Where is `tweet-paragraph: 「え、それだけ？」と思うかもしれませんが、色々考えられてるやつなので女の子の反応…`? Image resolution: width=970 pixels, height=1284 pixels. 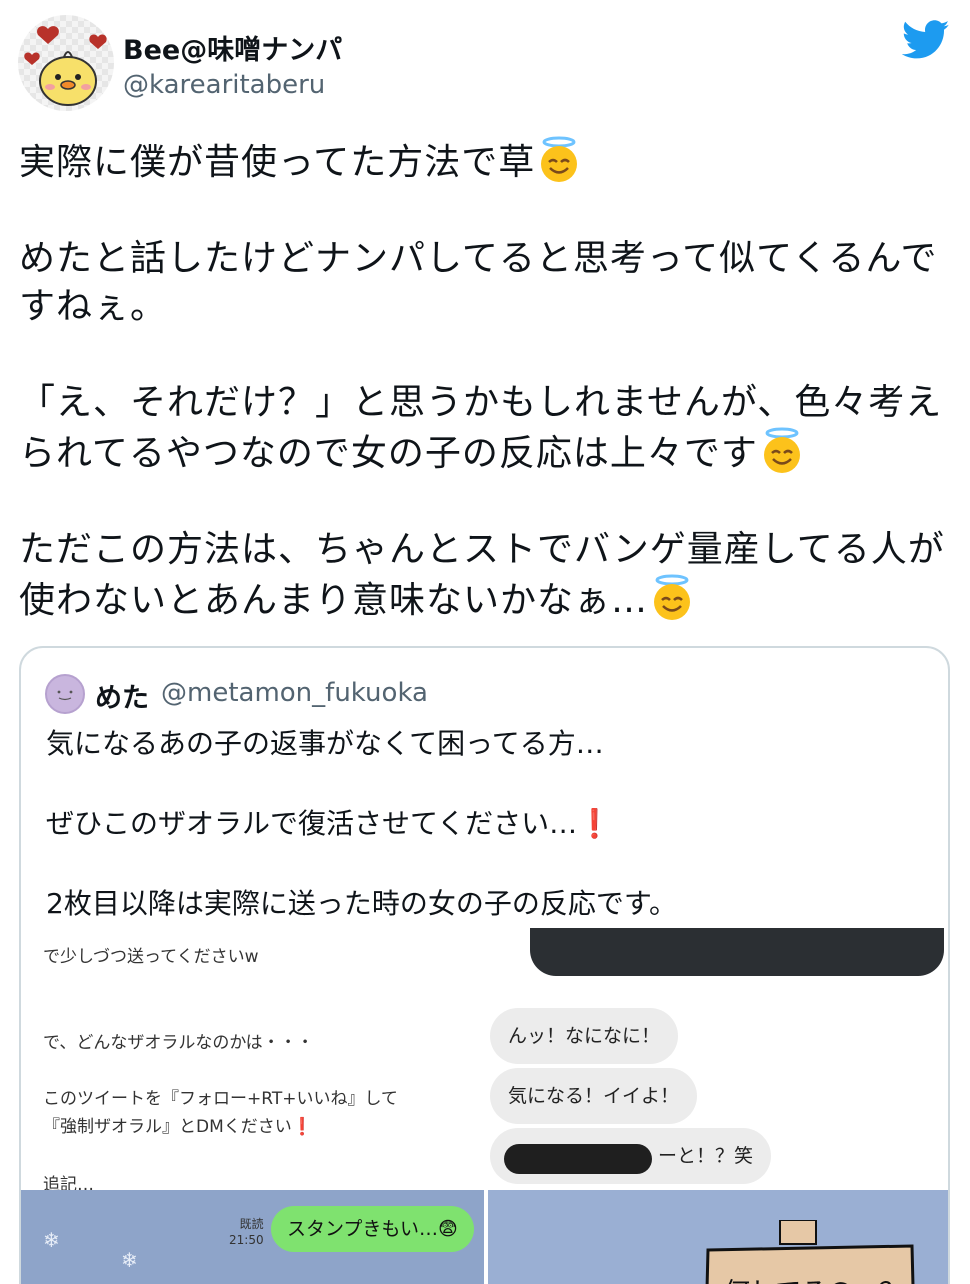 tweet-paragraph: 「え、それだけ？」と思うかもしれませんが、色々考えられてるやつなので女の子の反応… is located at coordinates (484, 428).